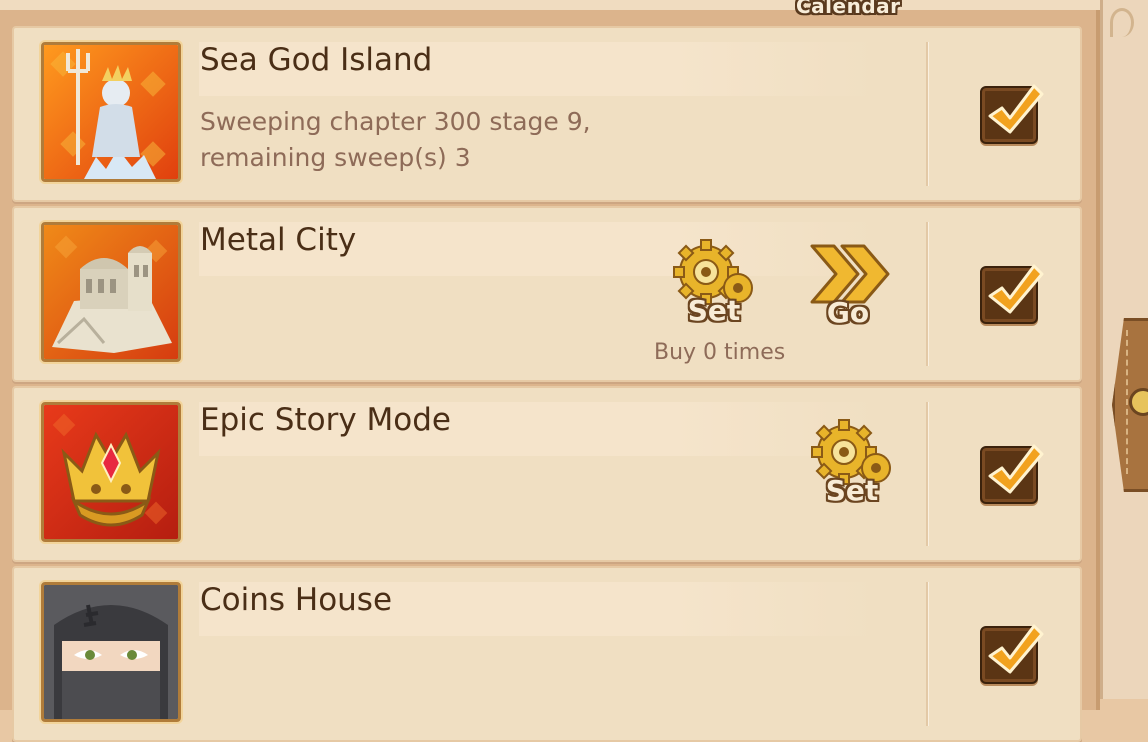 The image size is (1148, 742). I want to click on go-button-label: Go, so click(848, 312).